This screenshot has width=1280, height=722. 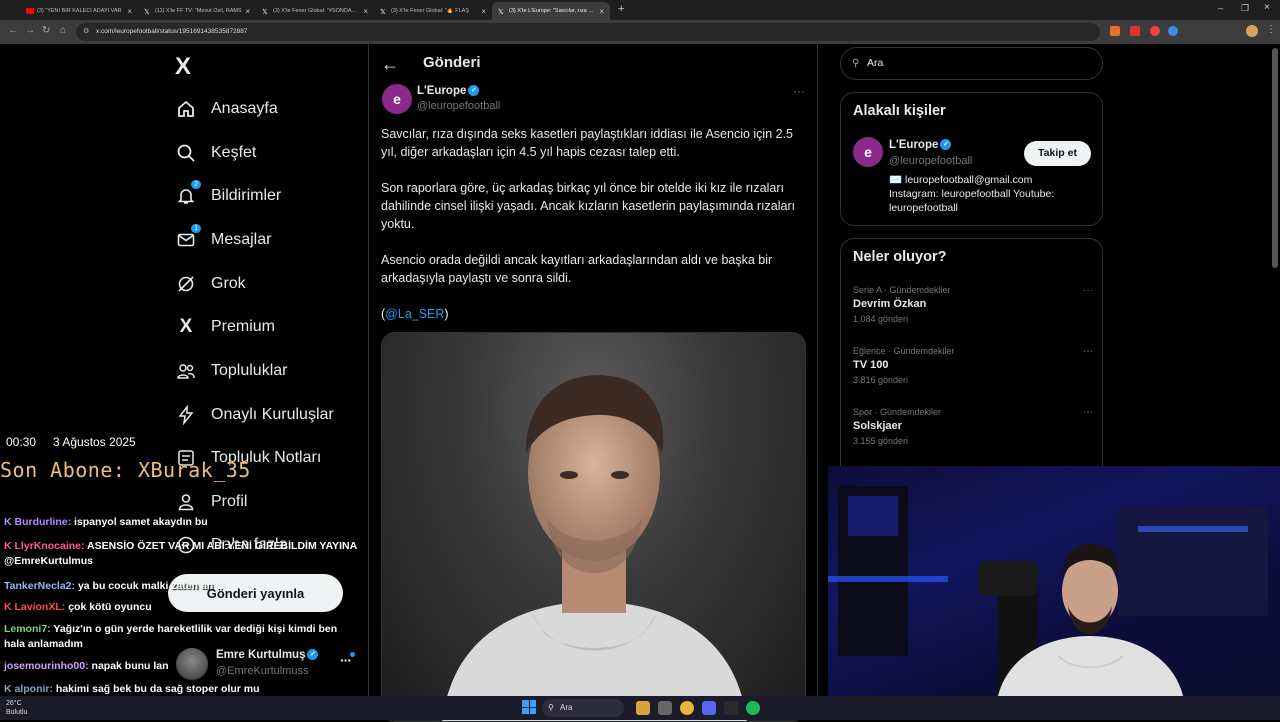 What do you see at coordinates (244, 108) in the screenshot?
I see `nav-label: Anasayfa` at bounding box center [244, 108].